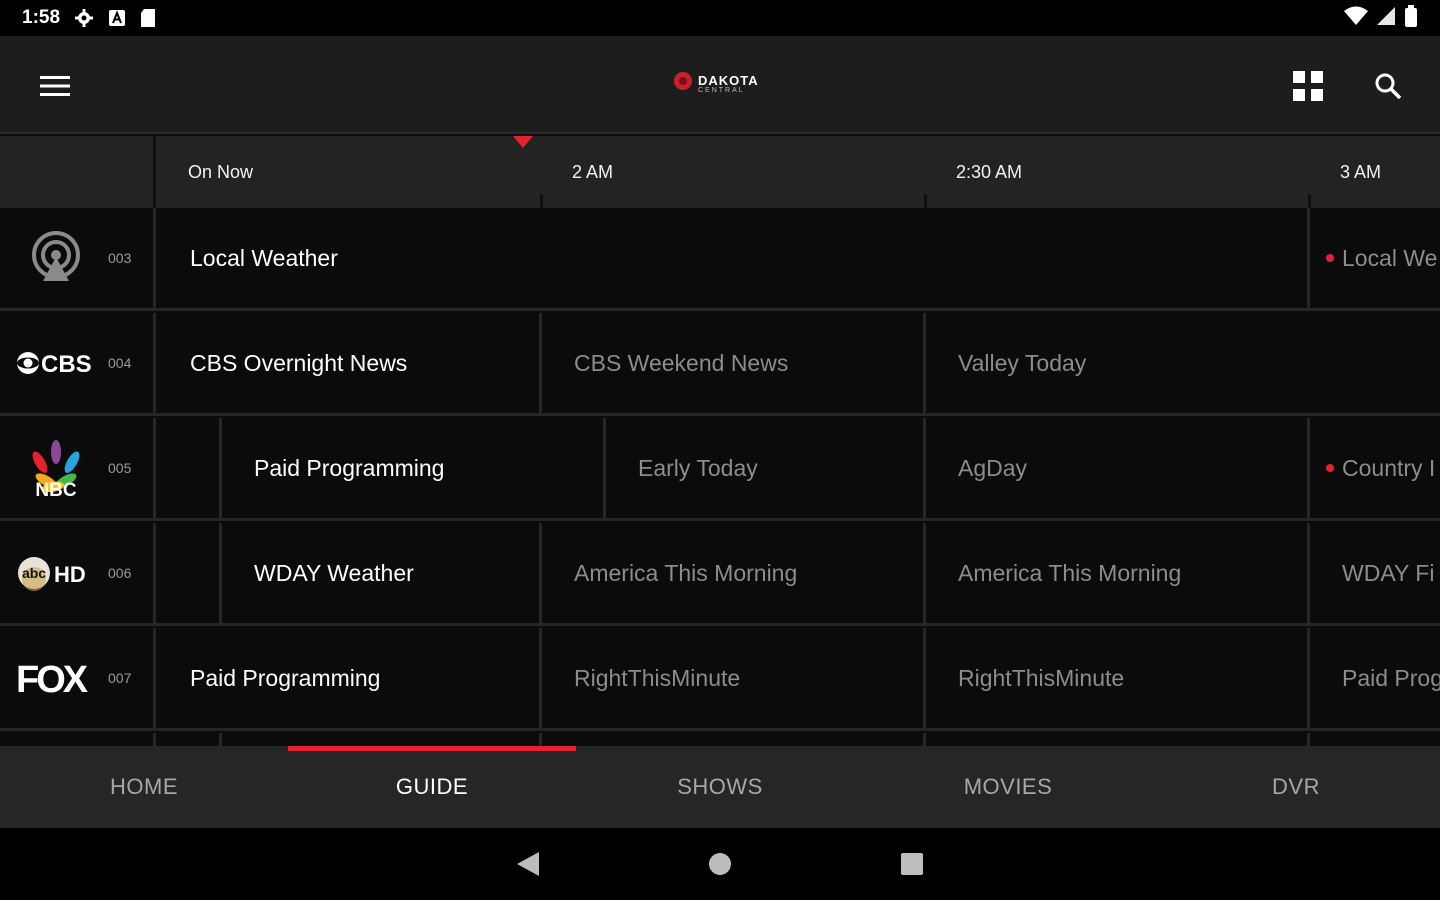  I want to click on program-cell: WDAY Fi, so click(1375, 573).